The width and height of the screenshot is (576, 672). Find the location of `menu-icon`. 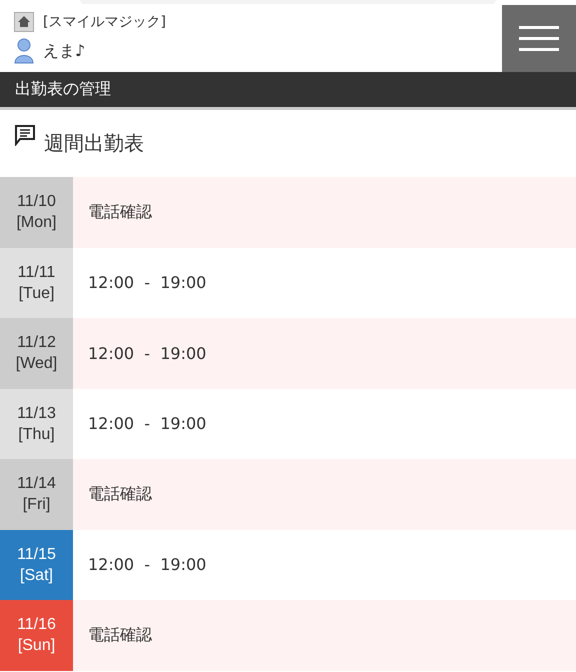

menu-icon is located at coordinates (539, 38).